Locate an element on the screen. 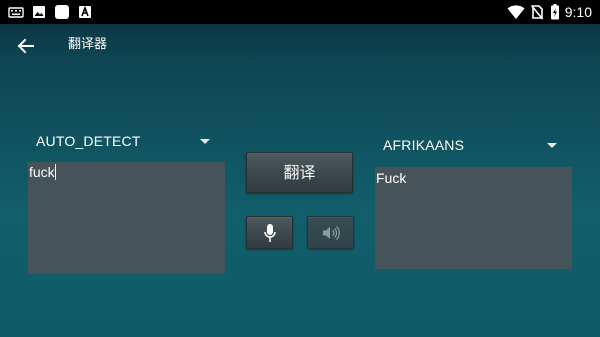 This screenshot has height=337, width=600. no-sim-icon is located at coordinates (537, 12).